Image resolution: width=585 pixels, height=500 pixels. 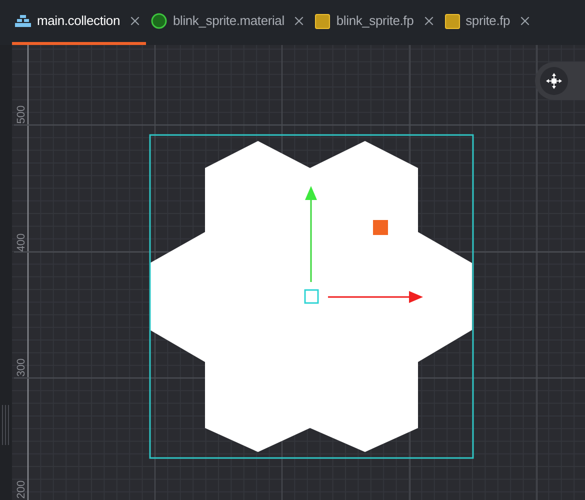 I want to click on stack-icon, so click(x=23, y=21).